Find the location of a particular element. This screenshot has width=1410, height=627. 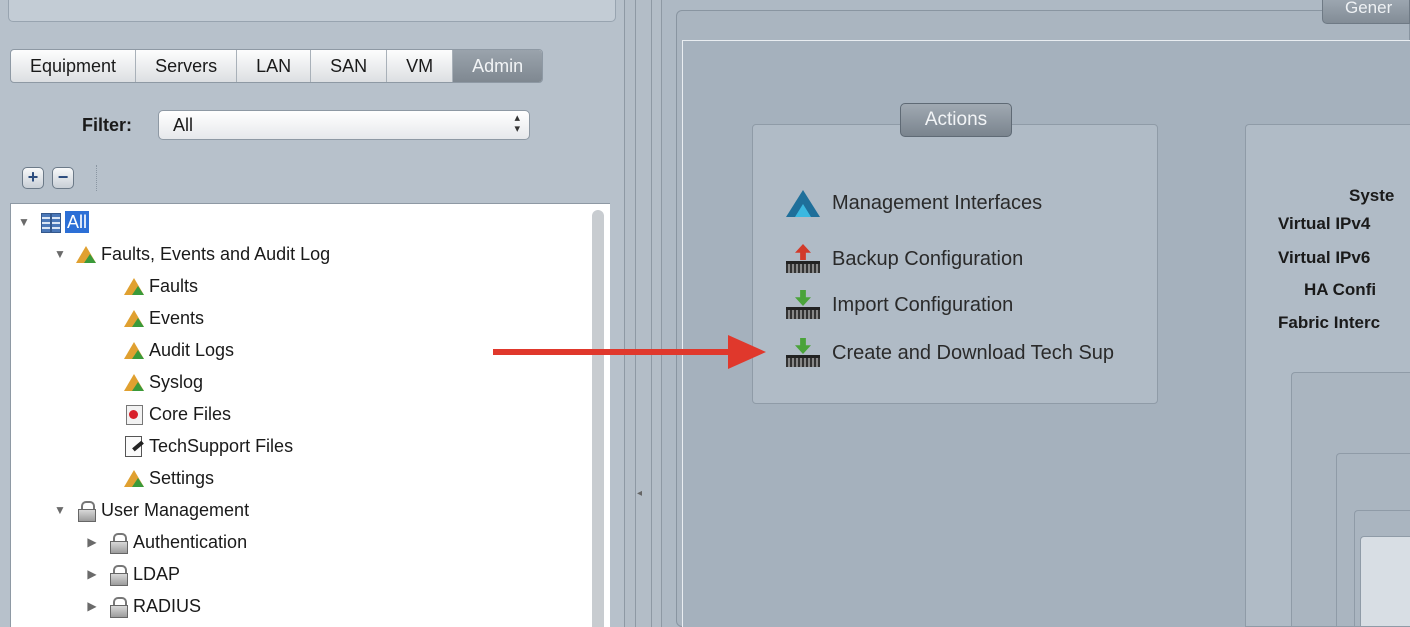

filter-select: All ▴ ▾ is located at coordinates (344, 125).